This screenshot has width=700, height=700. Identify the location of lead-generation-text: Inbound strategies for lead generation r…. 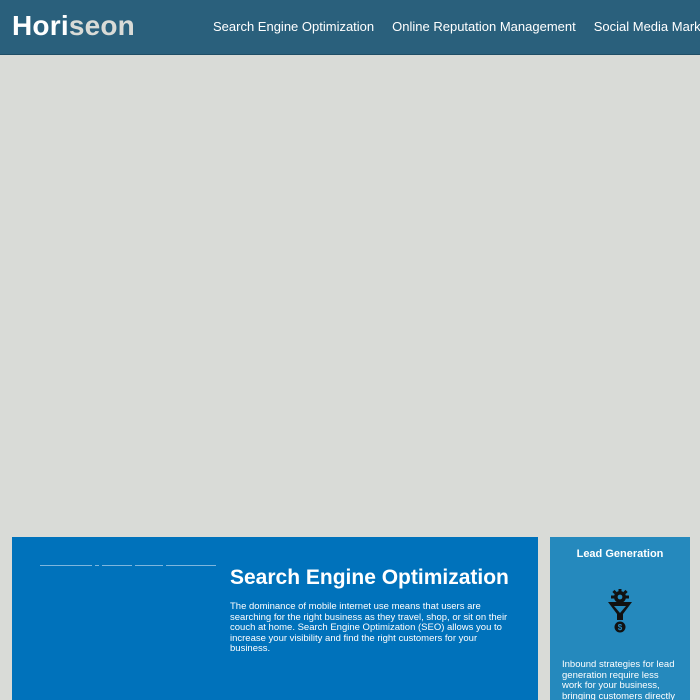
(618, 679).